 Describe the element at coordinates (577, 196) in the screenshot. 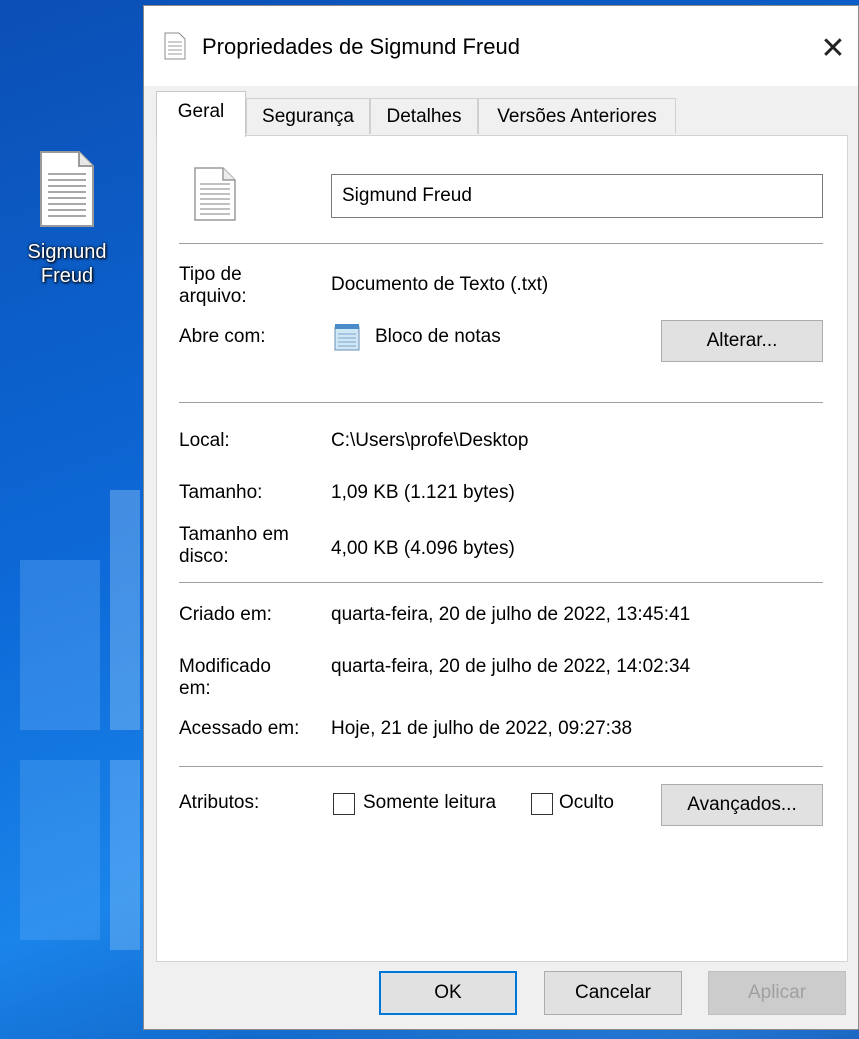

I see `file-name-input: Sigmund Freud` at that location.